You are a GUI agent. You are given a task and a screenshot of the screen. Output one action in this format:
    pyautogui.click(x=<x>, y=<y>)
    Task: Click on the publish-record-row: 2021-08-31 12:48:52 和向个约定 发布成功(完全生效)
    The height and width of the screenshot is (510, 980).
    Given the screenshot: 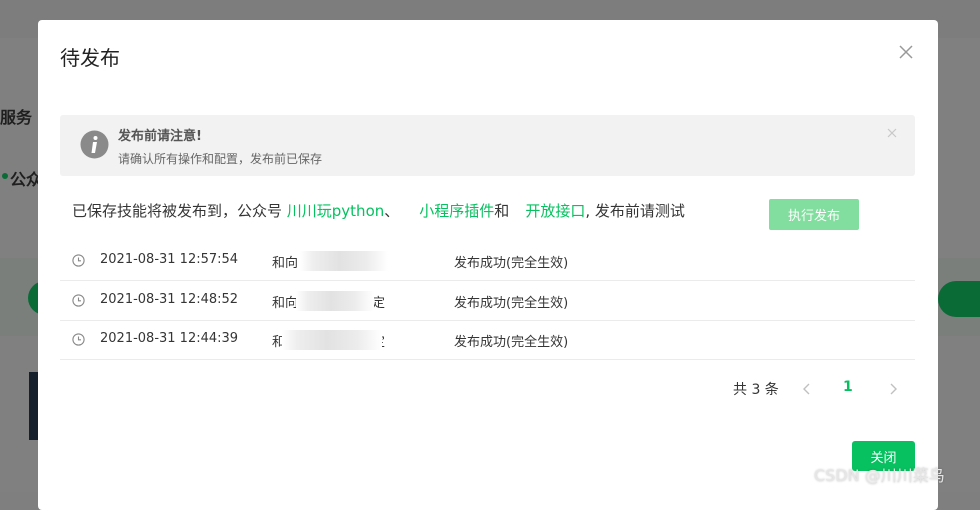 What is the action you would take?
    pyautogui.click(x=487, y=301)
    